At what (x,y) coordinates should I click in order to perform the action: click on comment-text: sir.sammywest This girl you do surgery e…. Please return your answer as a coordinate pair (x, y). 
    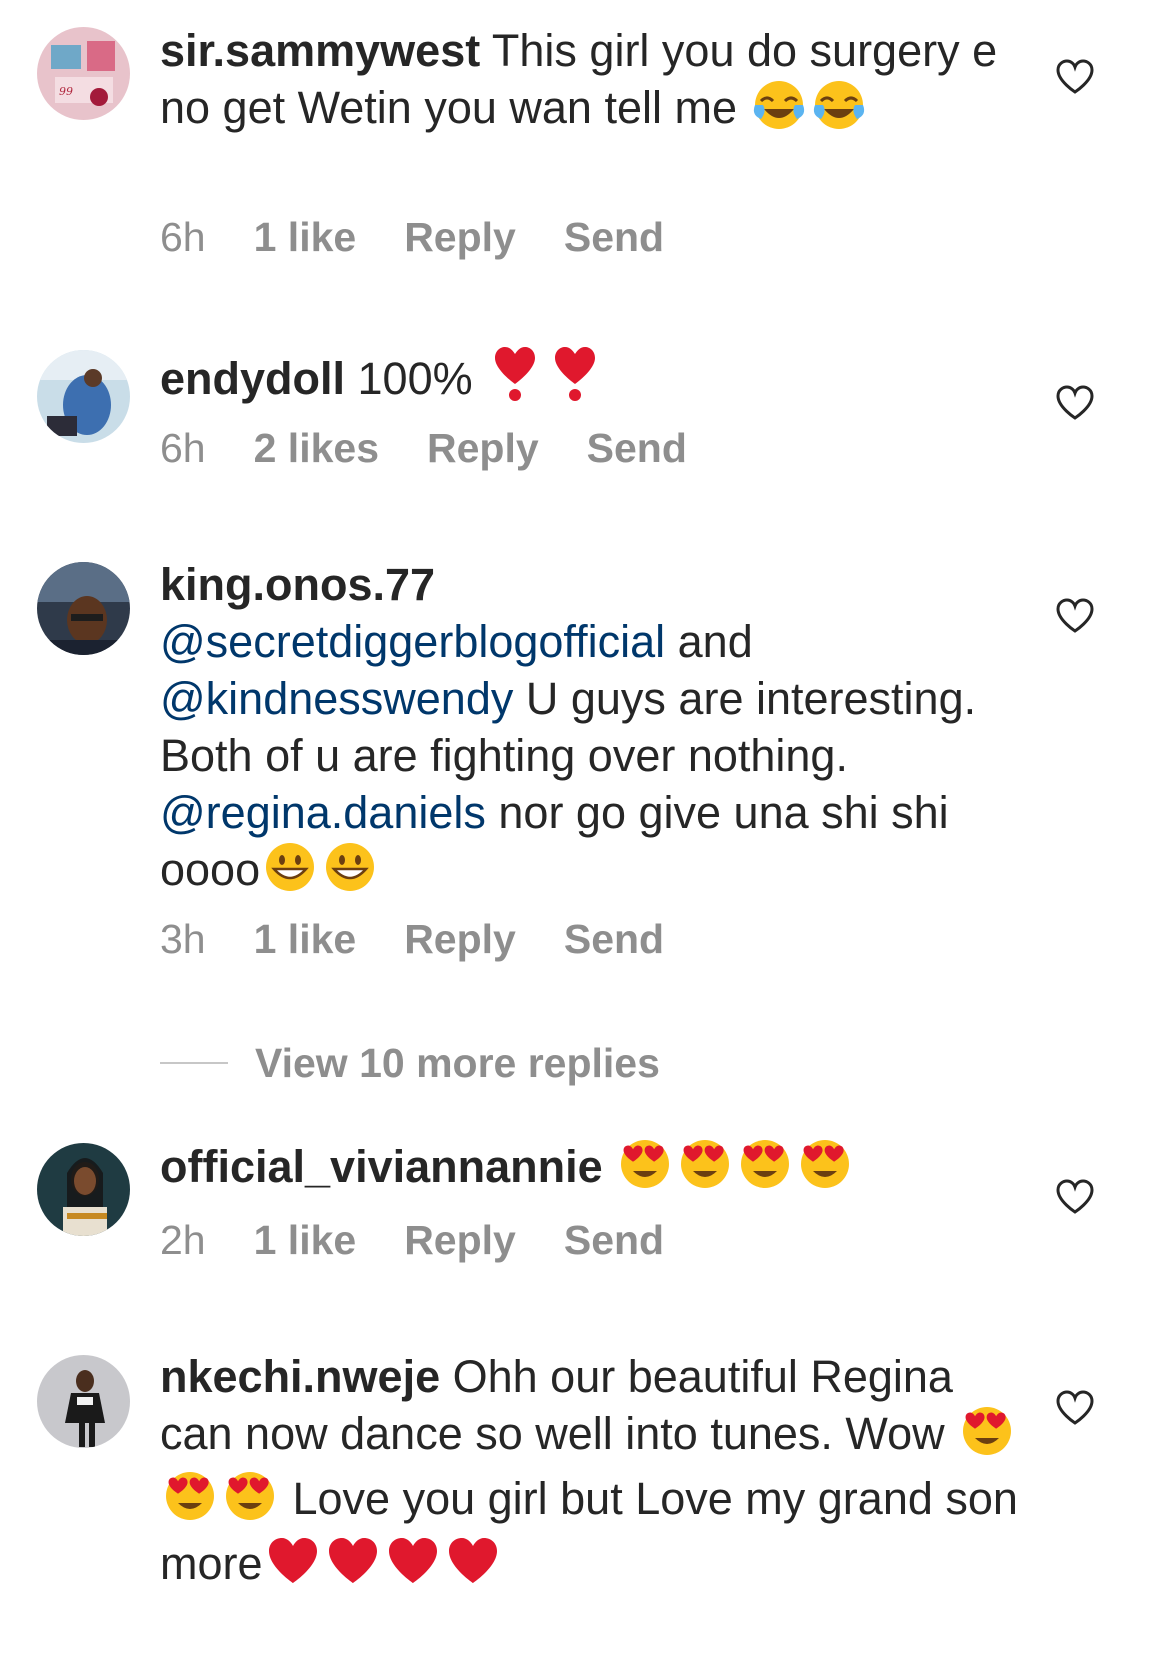
    Looking at the image, I should click on (590, 83).